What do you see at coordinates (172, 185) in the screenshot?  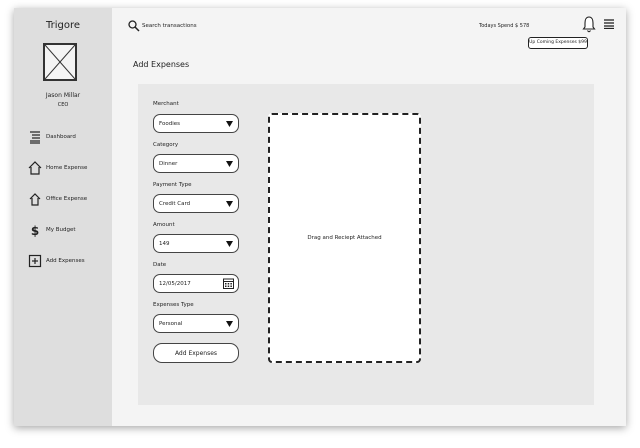 I see `payment-type-label: Payment Type` at bounding box center [172, 185].